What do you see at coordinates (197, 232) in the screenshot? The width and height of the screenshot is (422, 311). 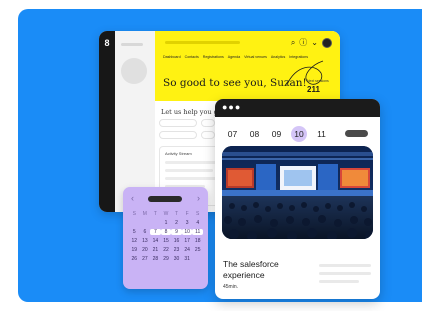 I see `calendar-day: 11` at bounding box center [197, 232].